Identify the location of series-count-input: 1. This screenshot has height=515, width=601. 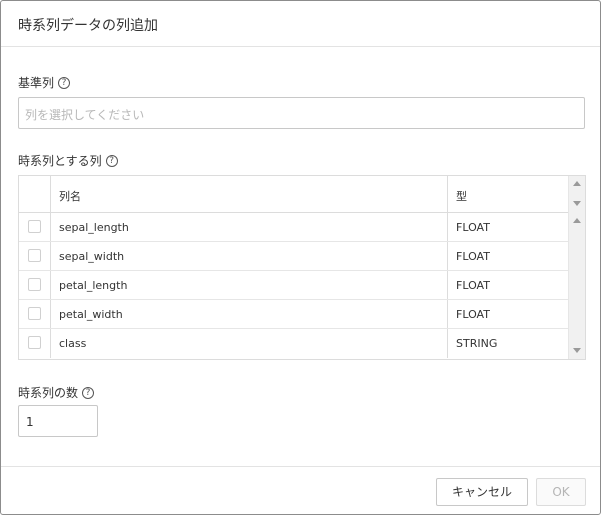
(58, 421).